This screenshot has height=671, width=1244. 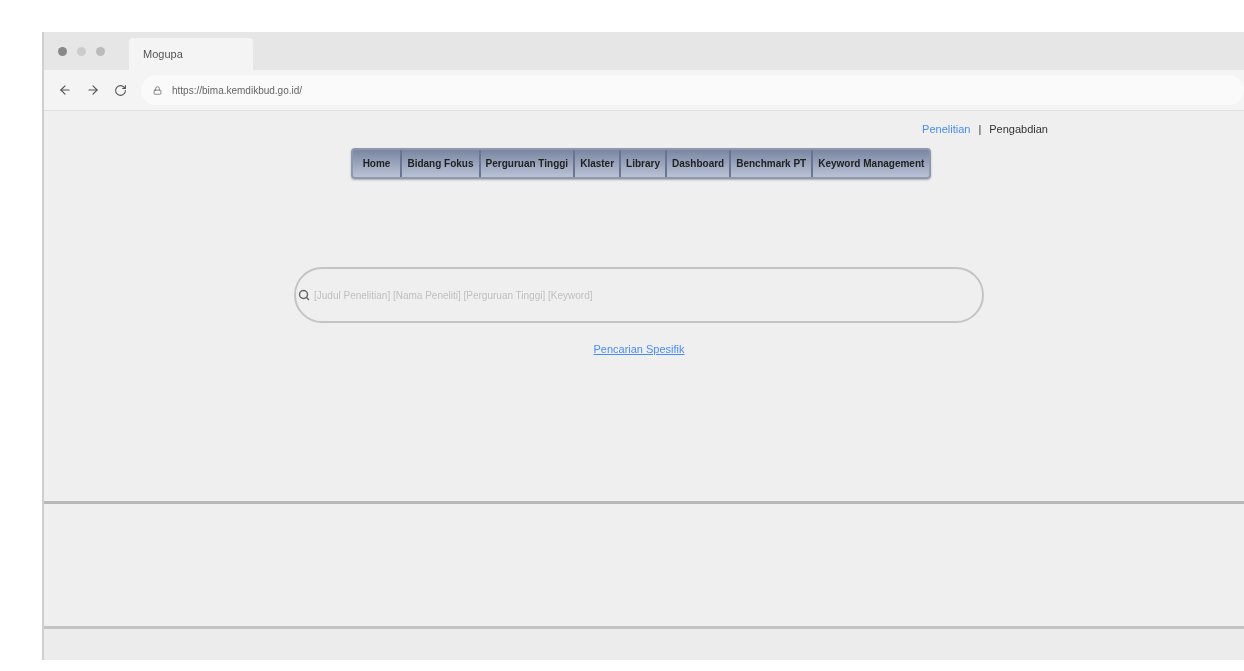 I want to click on forward-icon, so click(x=93, y=90).